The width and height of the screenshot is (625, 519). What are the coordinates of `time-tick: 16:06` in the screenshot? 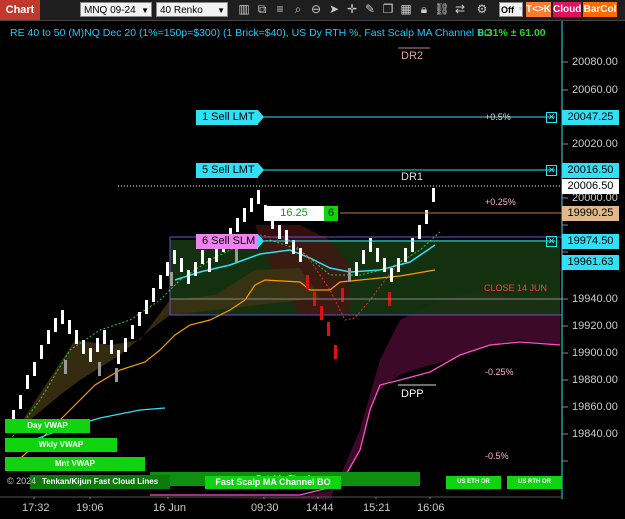 It's located at (431, 508).